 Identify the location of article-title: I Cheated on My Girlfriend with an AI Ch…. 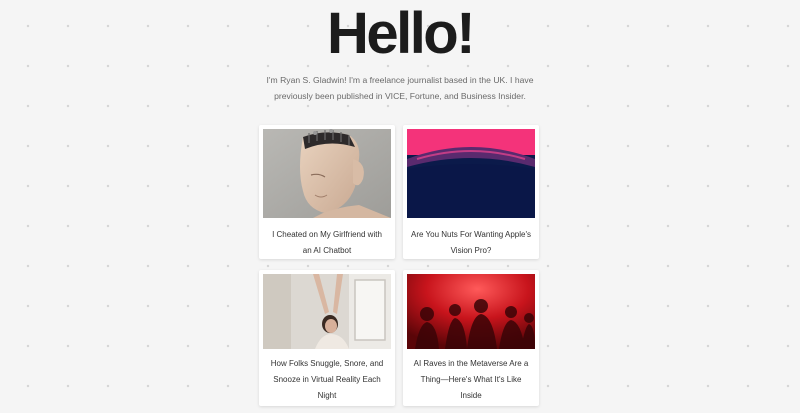
(327, 243).